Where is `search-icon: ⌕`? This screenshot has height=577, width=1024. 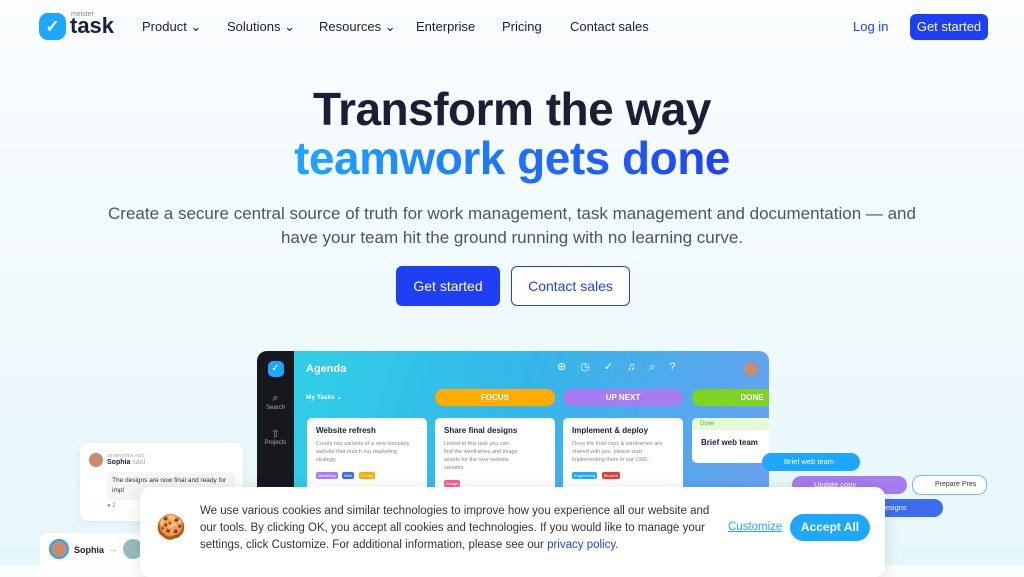 search-icon: ⌕ is located at coordinates (275, 398).